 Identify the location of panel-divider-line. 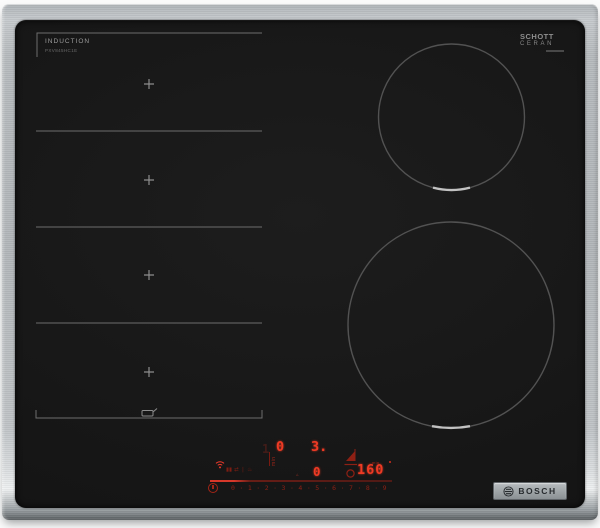
(301, 481).